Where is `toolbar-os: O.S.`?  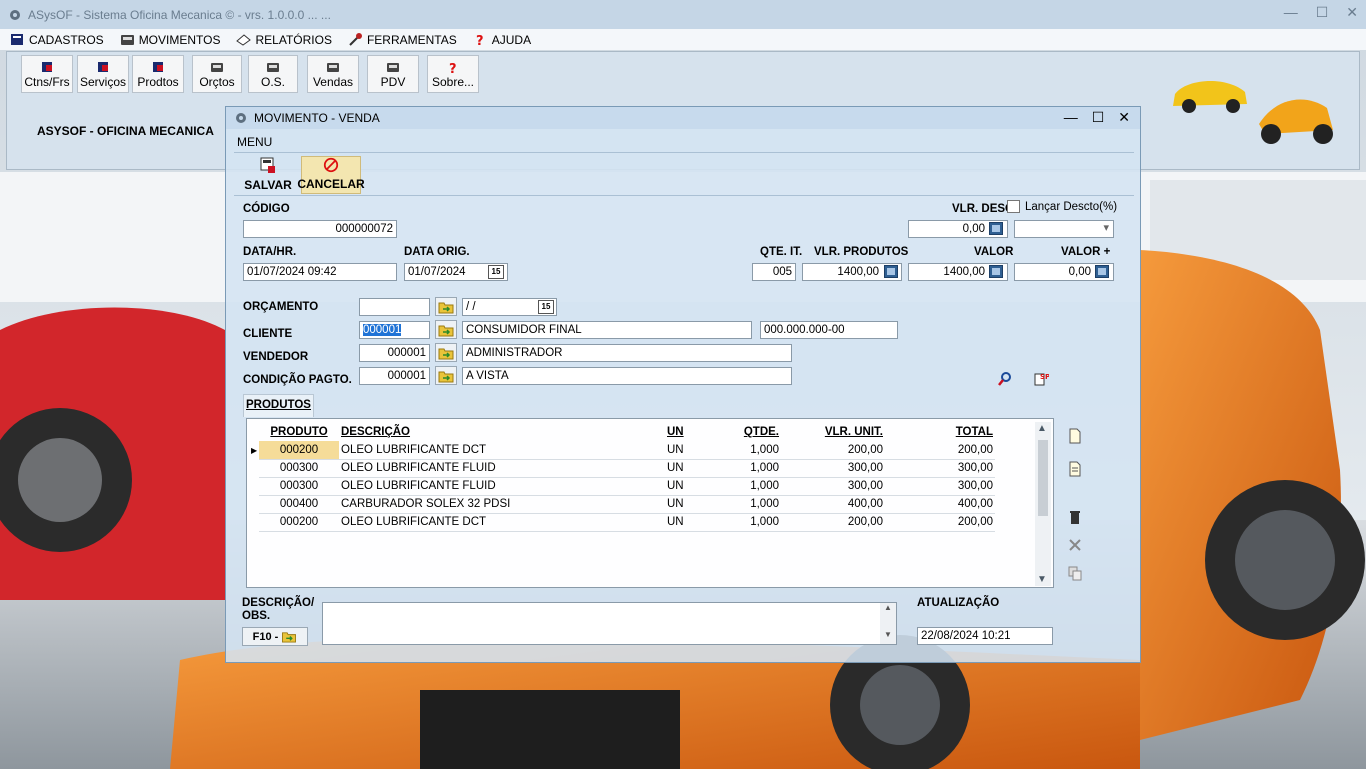
toolbar-os: O.S. is located at coordinates (273, 74).